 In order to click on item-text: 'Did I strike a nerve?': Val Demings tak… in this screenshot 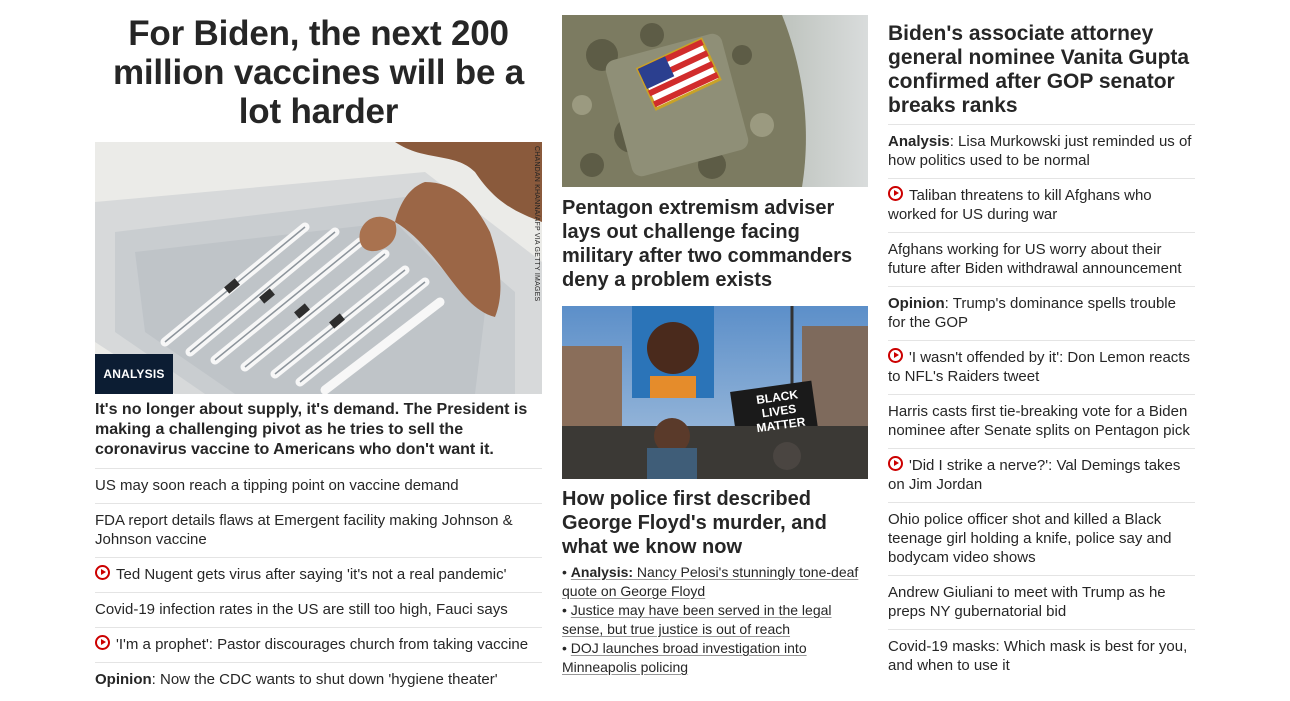, I will do `click(1034, 475)`.